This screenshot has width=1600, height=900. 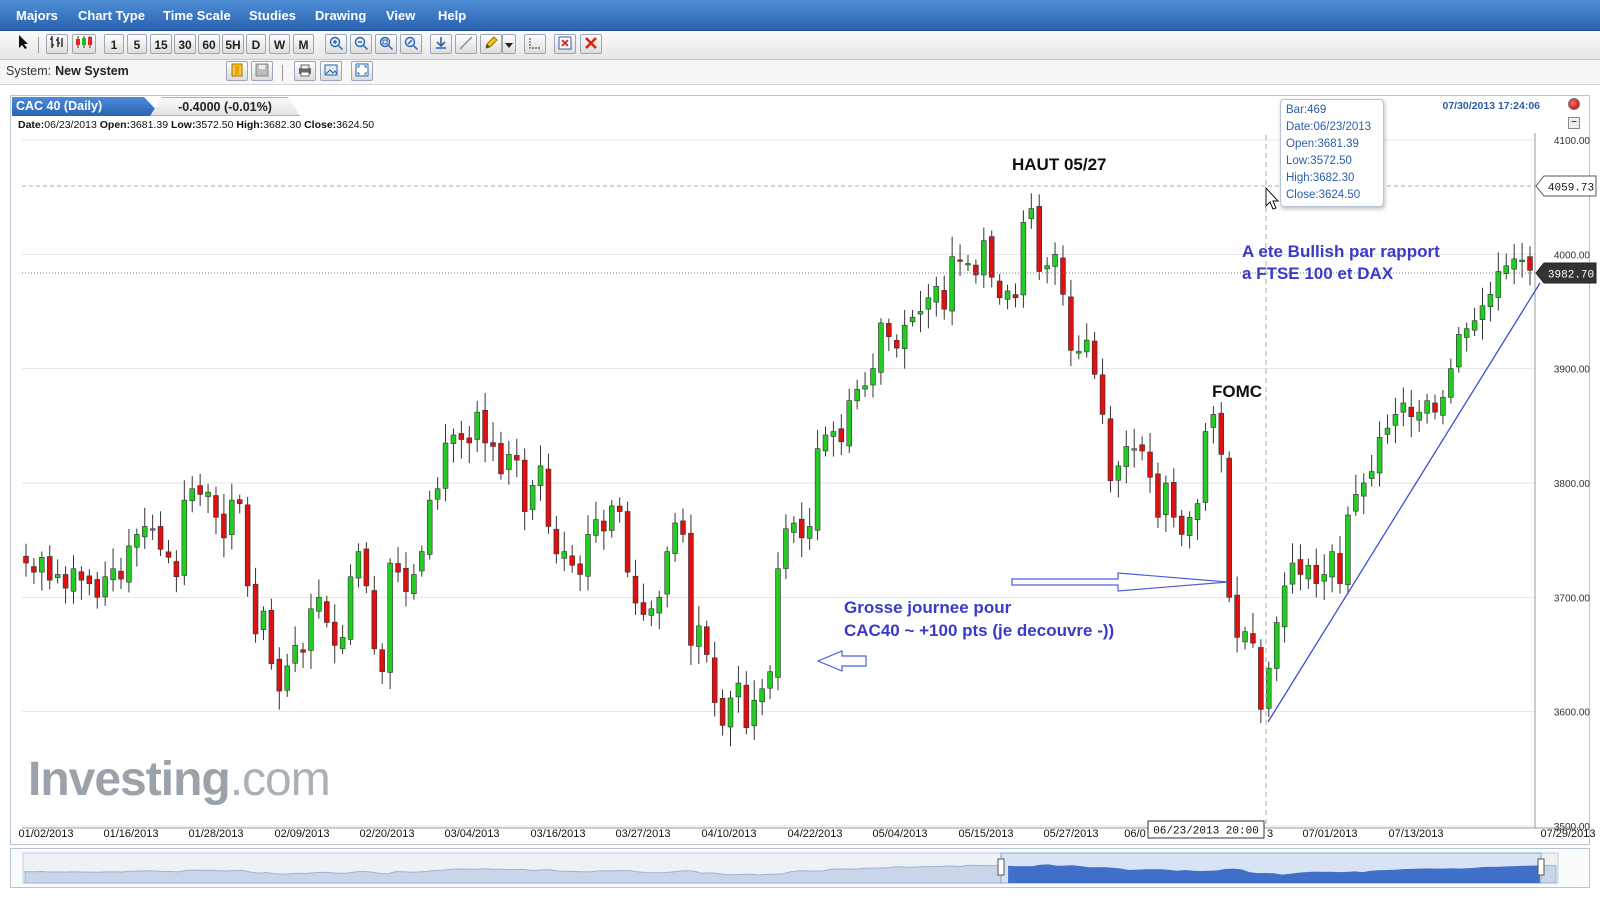 I want to click on navigator, so click(x=800, y=868).